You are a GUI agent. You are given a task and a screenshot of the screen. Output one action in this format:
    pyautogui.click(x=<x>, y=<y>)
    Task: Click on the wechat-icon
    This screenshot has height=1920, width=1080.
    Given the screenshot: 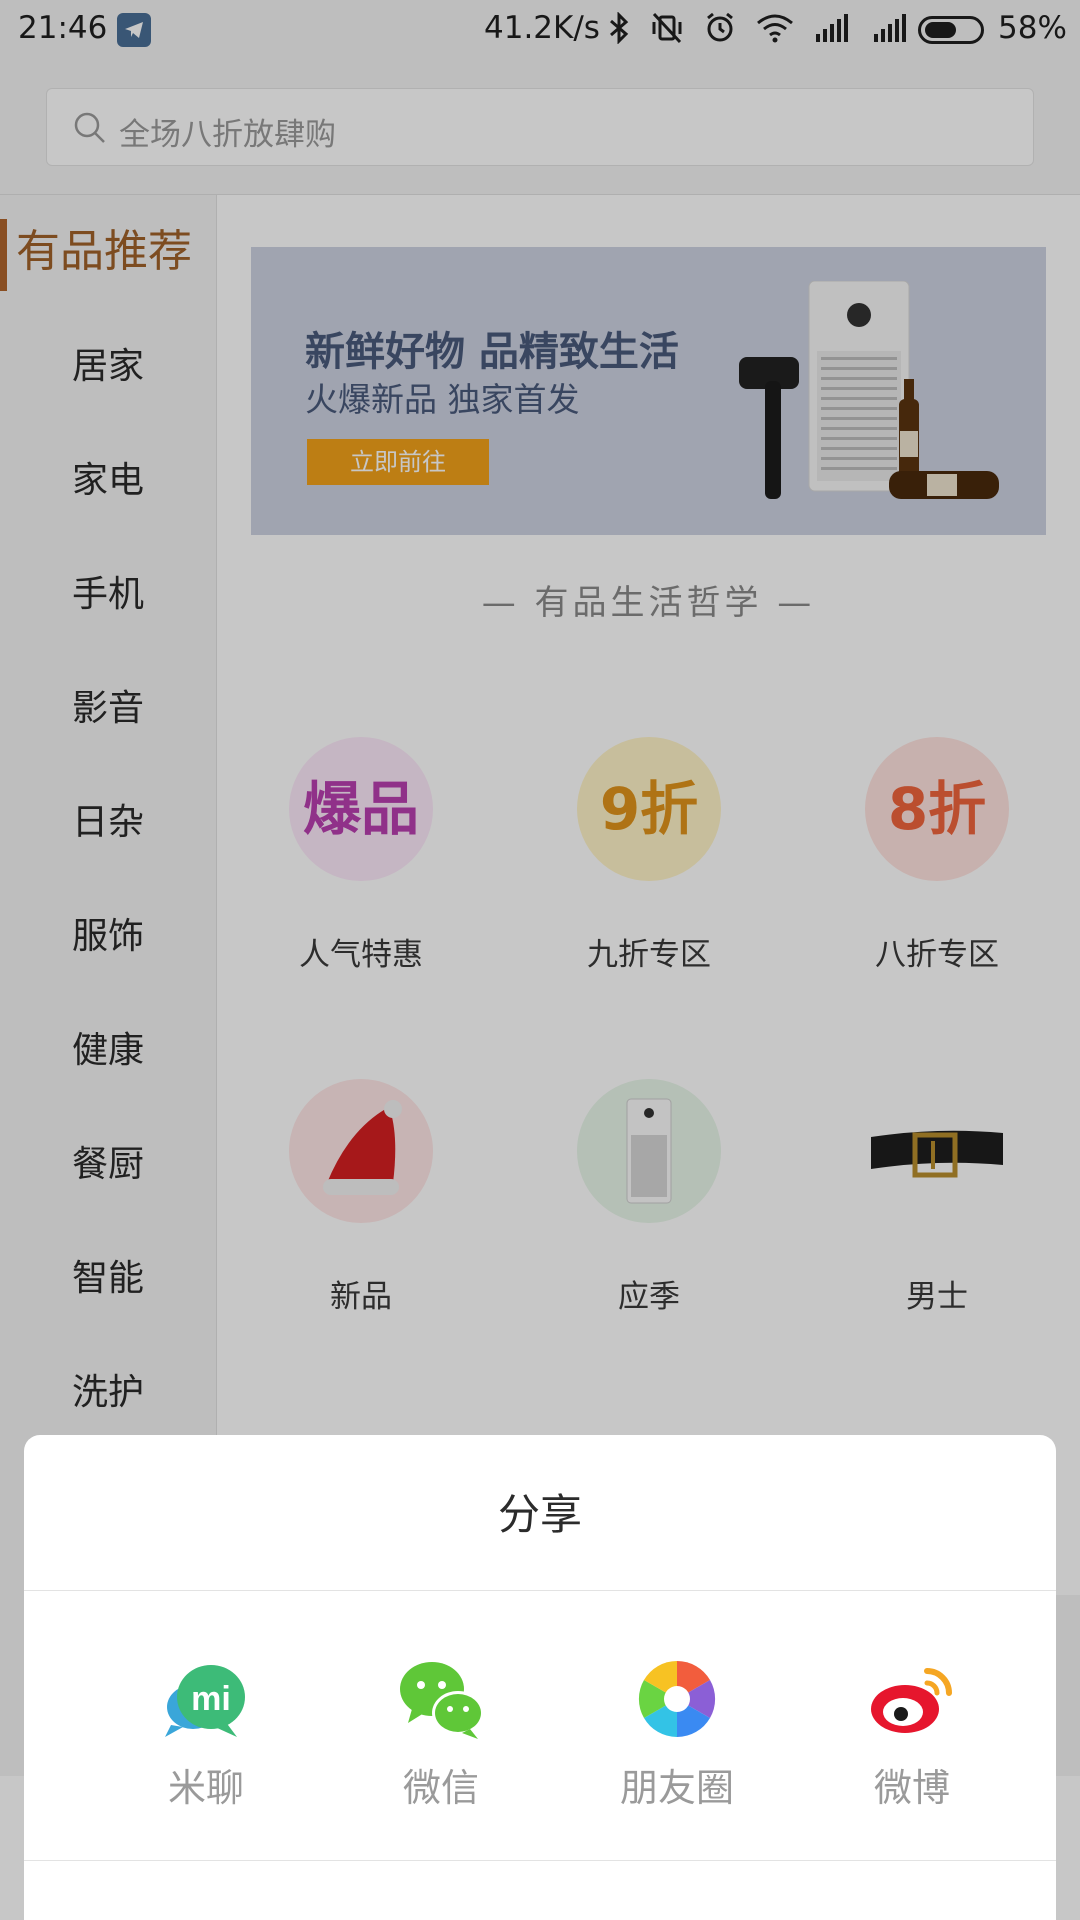 What is the action you would take?
    pyautogui.click(x=441, y=1699)
    